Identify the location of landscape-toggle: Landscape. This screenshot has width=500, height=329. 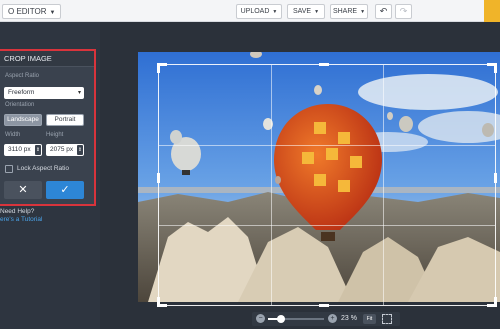
(23, 120).